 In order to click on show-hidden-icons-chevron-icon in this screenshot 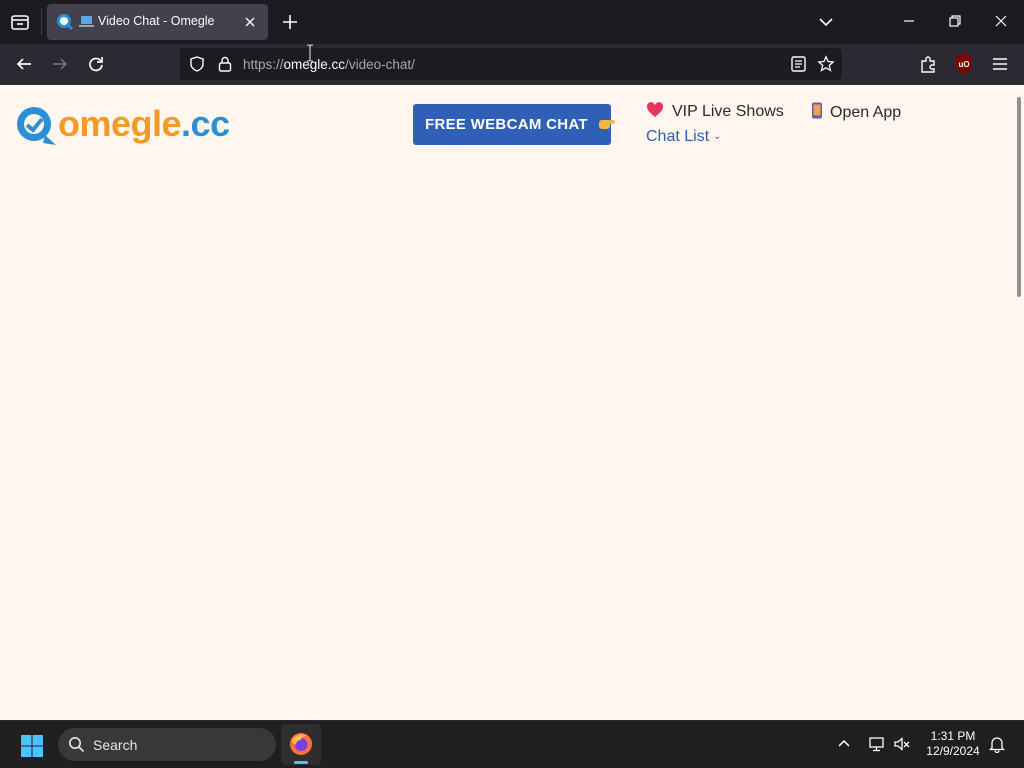, I will do `click(844, 744)`.